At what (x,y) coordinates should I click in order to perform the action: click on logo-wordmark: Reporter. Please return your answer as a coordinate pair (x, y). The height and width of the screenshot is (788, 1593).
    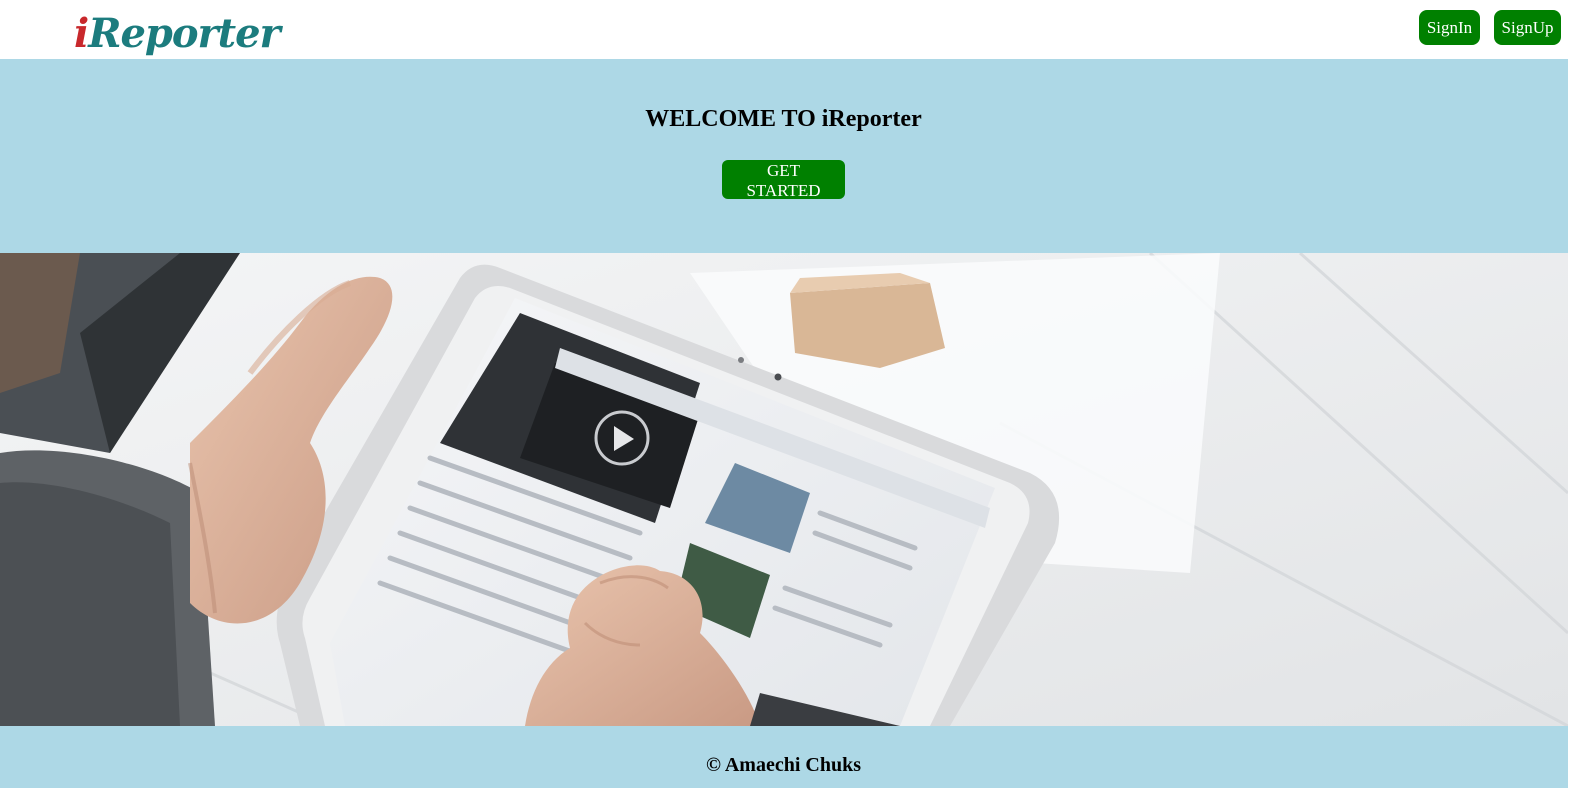
    Looking at the image, I should click on (184, 33).